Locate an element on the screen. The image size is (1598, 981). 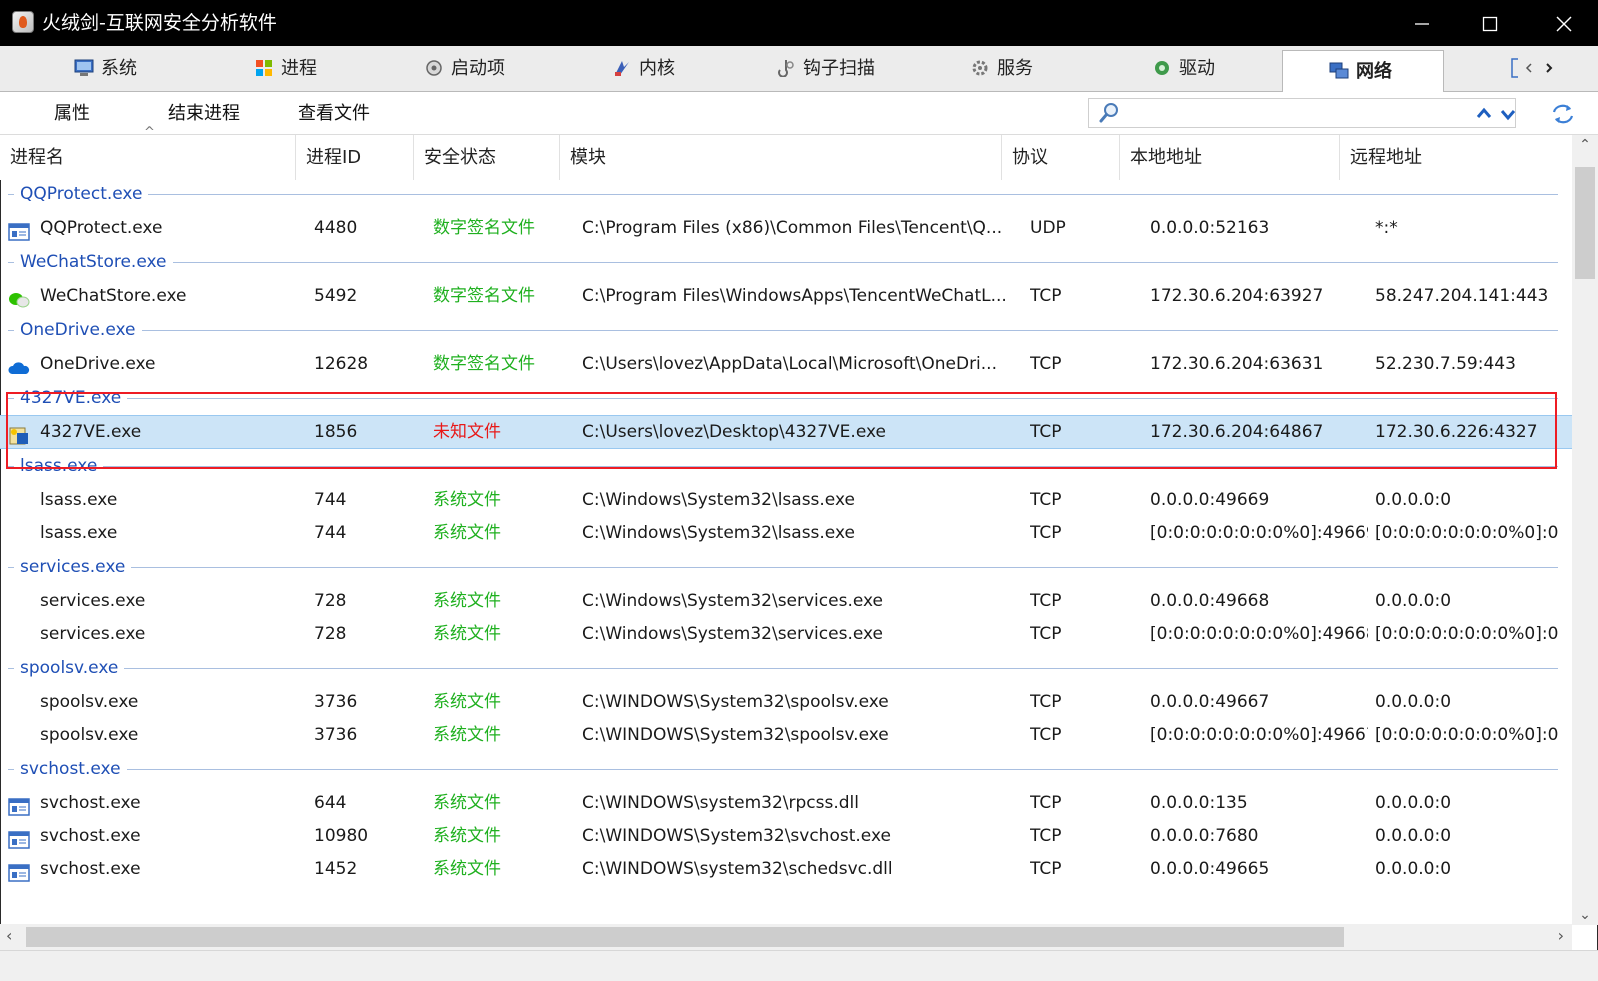
group-label: services.exe is located at coordinates (73, 567).